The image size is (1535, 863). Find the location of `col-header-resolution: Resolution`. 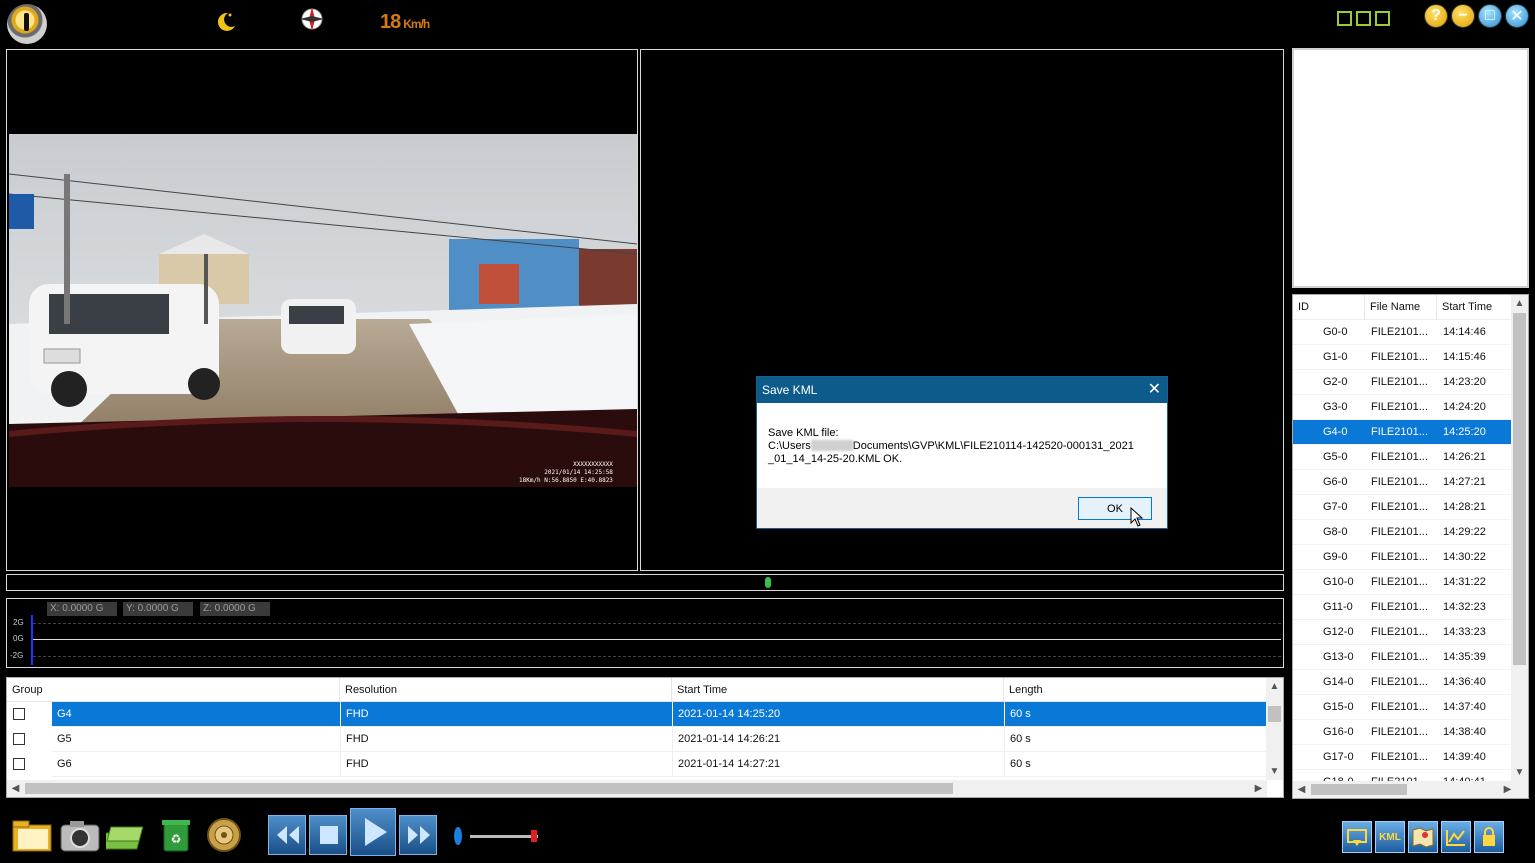

col-header-resolution: Resolution is located at coordinates (506, 690).